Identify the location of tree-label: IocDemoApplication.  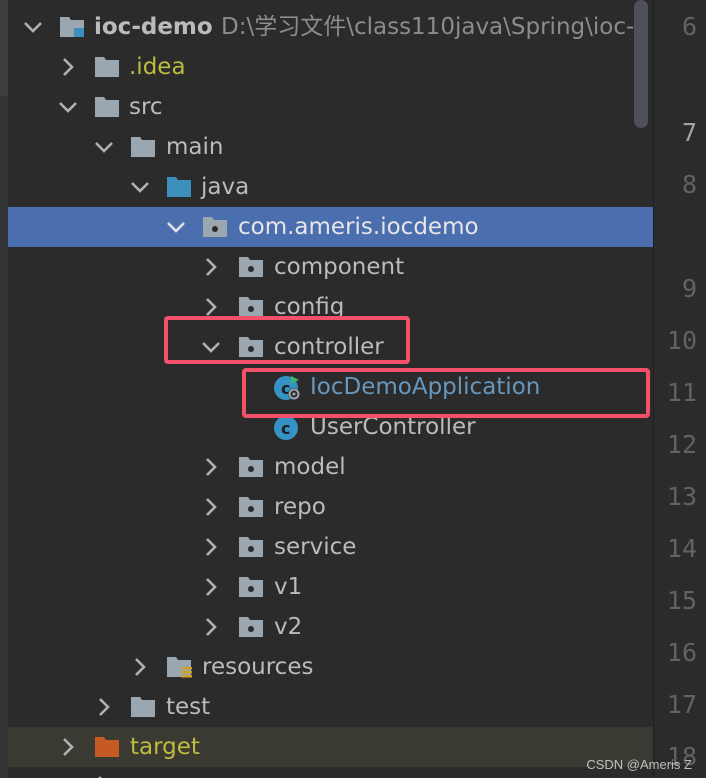
(425, 387).